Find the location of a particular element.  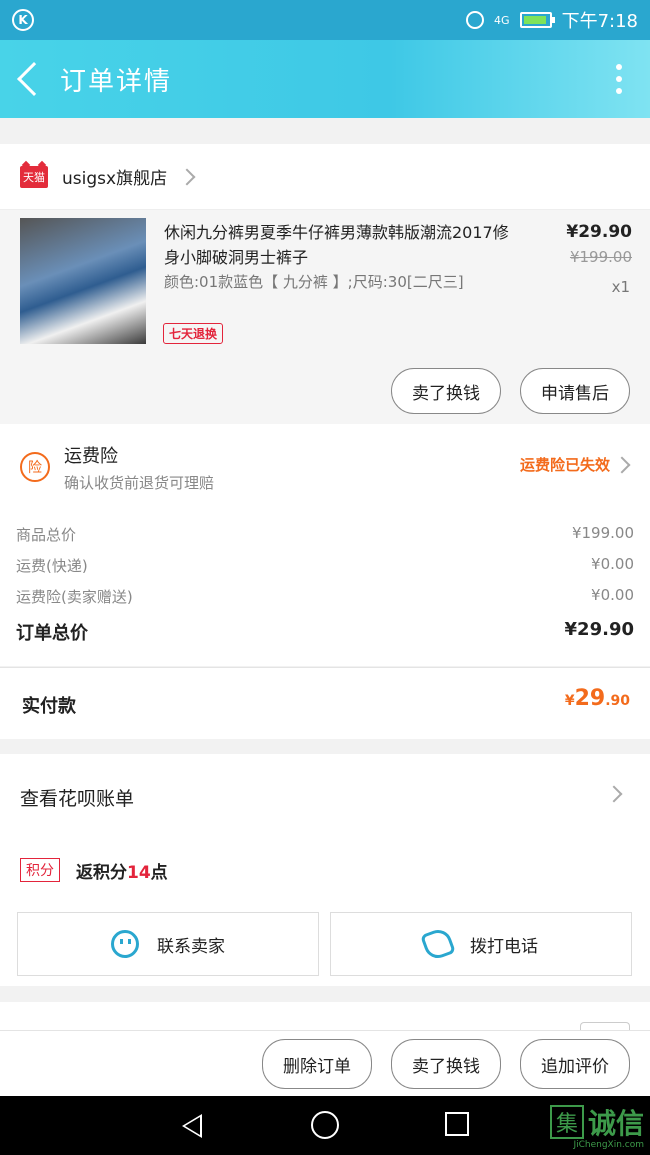

shop-row: 天猫 usigsx旗舰店 is located at coordinates (325, 177).